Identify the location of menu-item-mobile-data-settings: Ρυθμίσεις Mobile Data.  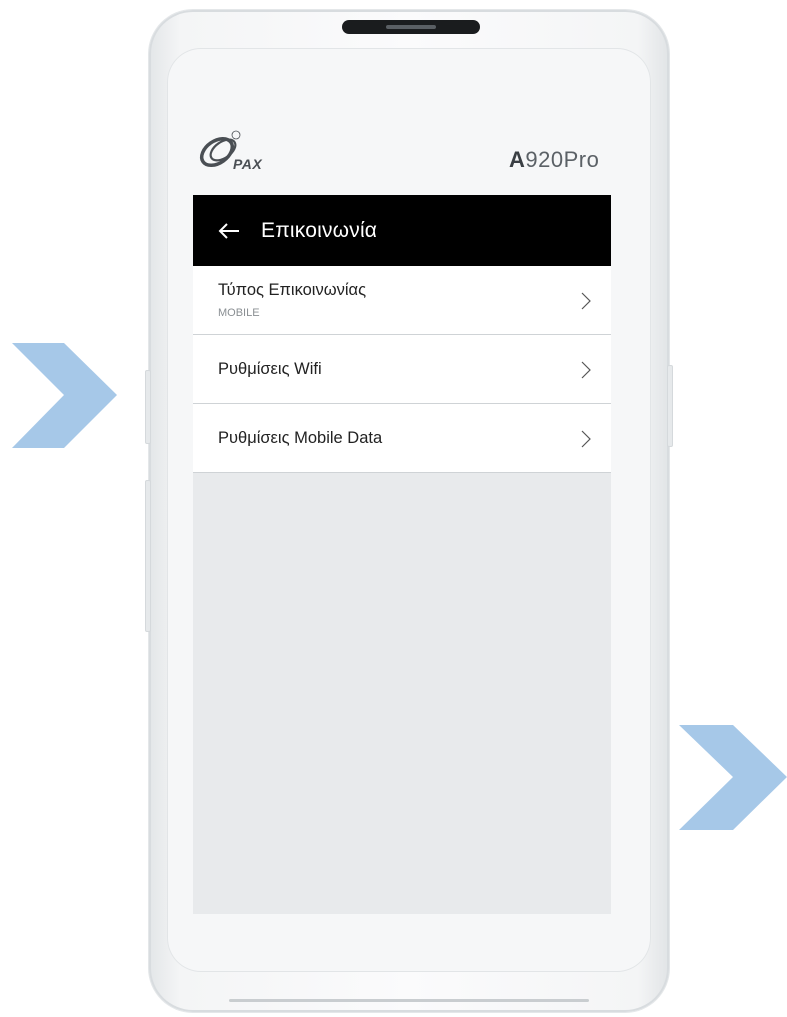
(402, 438).